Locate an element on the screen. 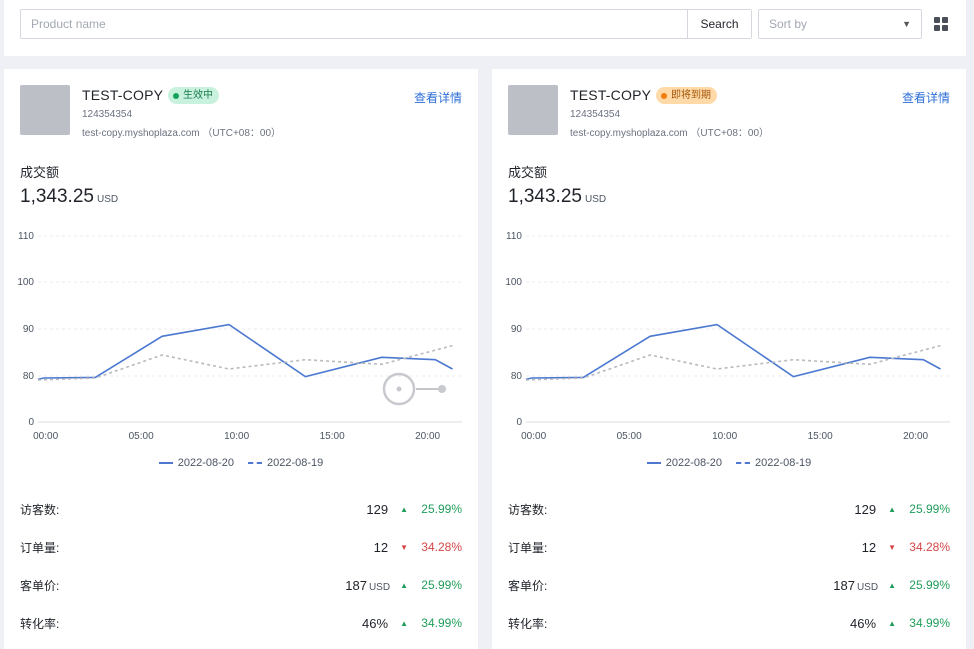 Image resolution: width=974 pixels, height=649 pixels. filter-bar: Search Sort by ▼ is located at coordinates (485, 28).